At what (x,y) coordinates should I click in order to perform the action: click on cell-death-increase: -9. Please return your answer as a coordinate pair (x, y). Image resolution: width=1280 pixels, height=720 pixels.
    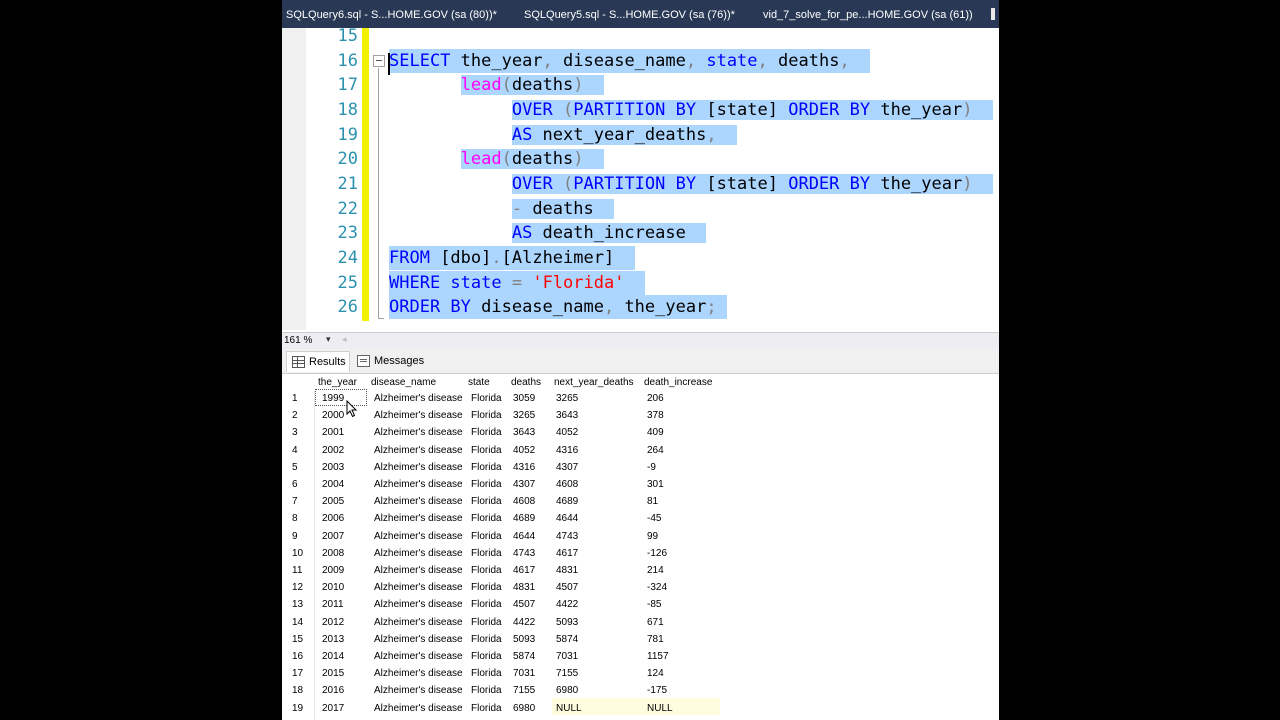
    Looking at the image, I should click on (651, 467).